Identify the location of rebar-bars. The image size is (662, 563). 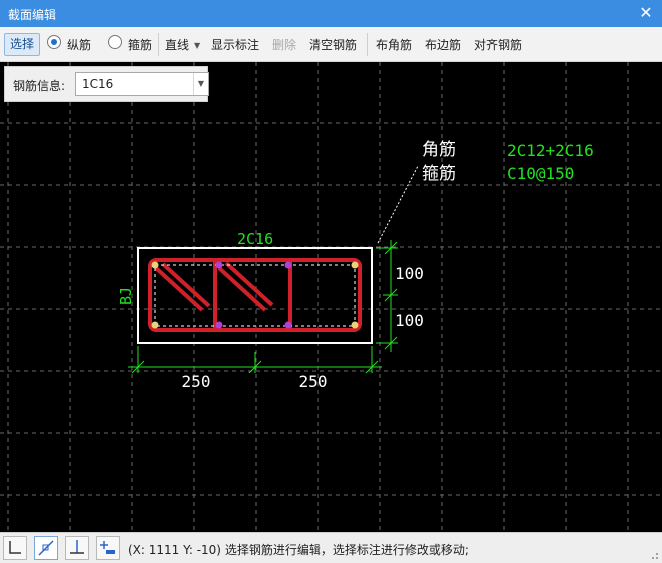
(255, 295).